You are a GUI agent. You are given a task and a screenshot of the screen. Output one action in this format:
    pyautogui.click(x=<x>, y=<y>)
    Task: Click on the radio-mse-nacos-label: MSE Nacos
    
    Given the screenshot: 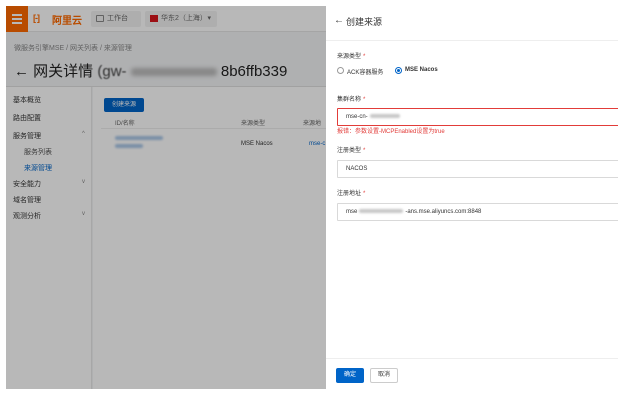 What is the action you would take?
    pyautogui.click(x=421, y=70)
    